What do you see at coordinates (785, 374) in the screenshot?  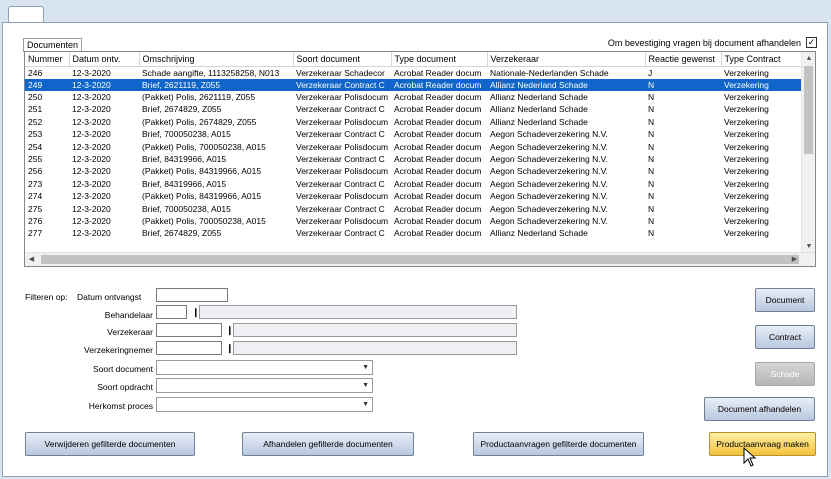 I see `schade-button: Schade` at bounding box center [785, 374].